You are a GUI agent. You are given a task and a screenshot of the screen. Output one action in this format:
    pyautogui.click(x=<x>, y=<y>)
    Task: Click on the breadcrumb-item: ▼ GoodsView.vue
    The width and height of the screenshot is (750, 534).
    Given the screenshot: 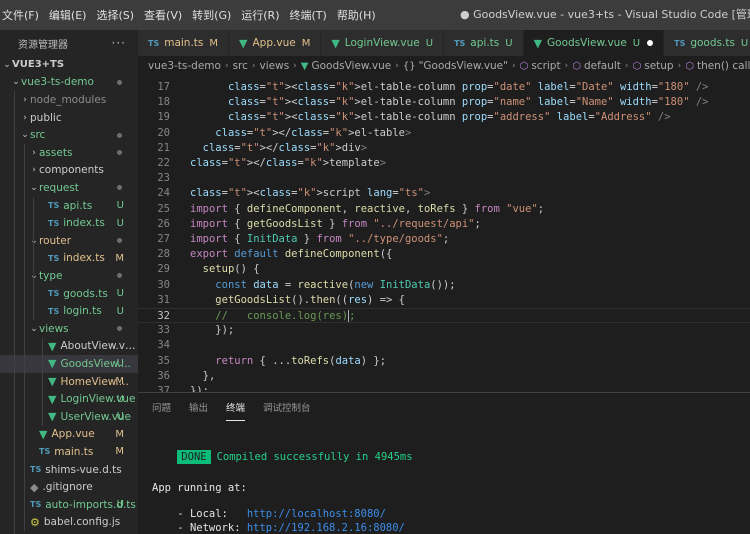 What is the action you would take?
    pyautogui.click(x=346, y=66)
    